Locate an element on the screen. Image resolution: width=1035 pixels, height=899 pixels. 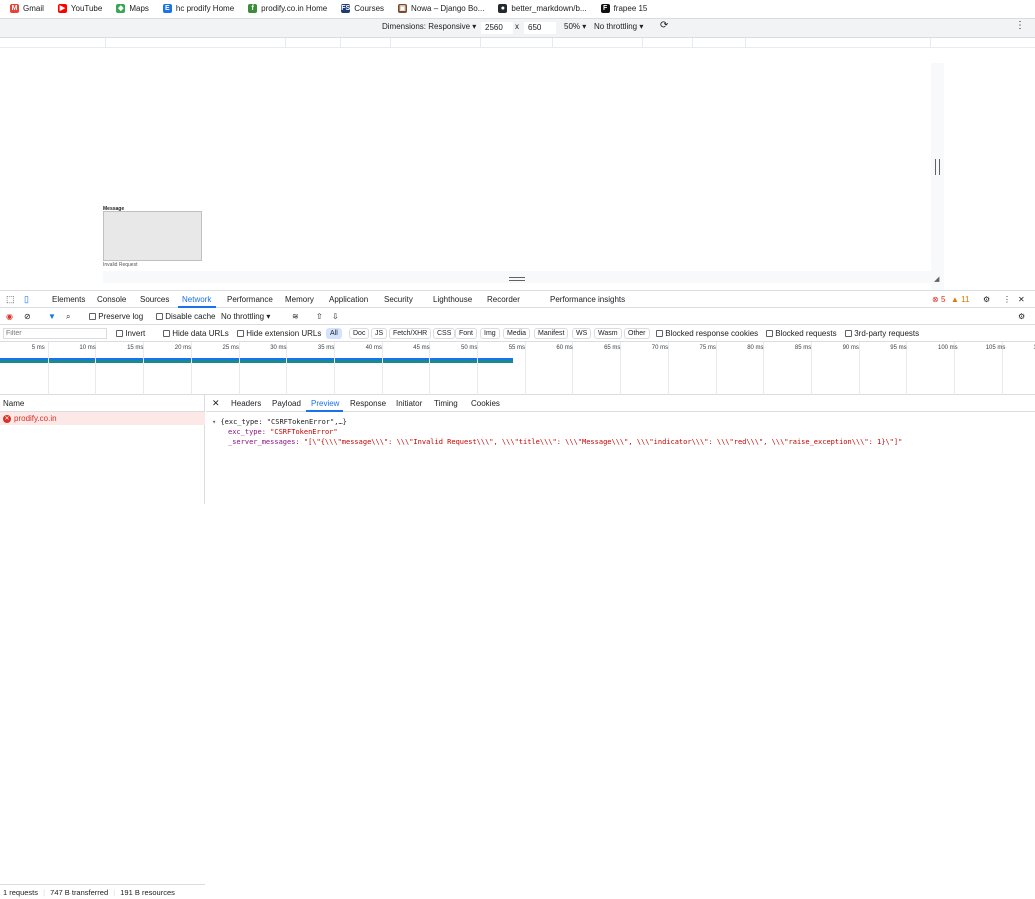
disable-cache-checkbox: Disable cache is located at coordinates (185, 316).